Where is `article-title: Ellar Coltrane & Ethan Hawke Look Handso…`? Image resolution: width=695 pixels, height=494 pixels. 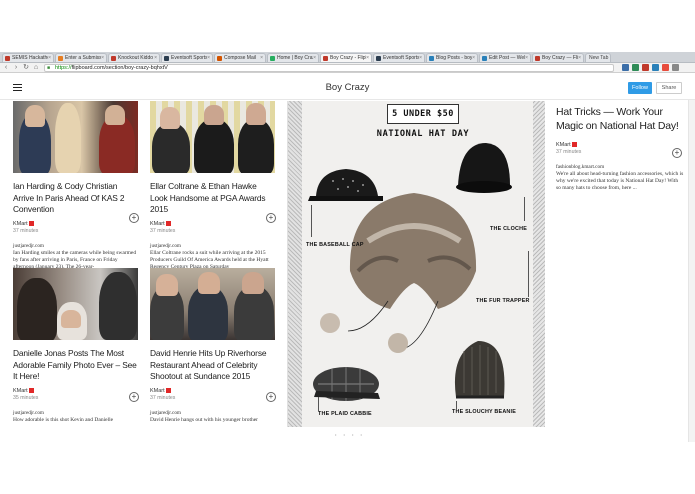
article-title: Ellar Coltrane & Ethan Hawke Look Handso… is located at coordinates (212, 198).